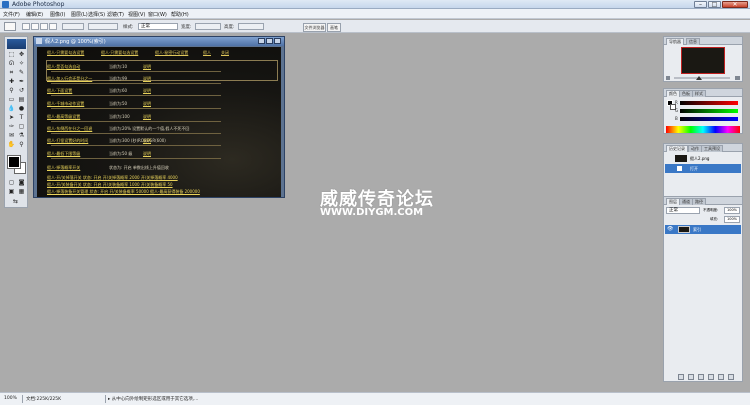 This screenshot has height=405, width=750. I want to click on fill-input: 100%, so click(732, 219).